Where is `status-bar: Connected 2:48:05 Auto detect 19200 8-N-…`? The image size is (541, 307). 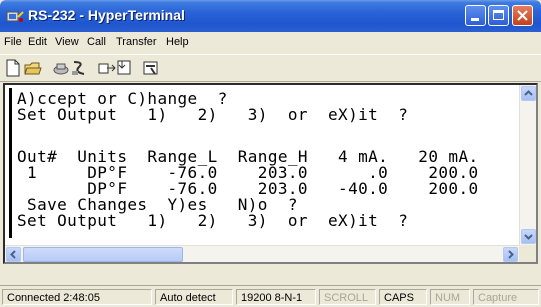
status-bar: Connected 2:48:05 Auto detect 19200 8-N-… is located at coordinates (270, 296).